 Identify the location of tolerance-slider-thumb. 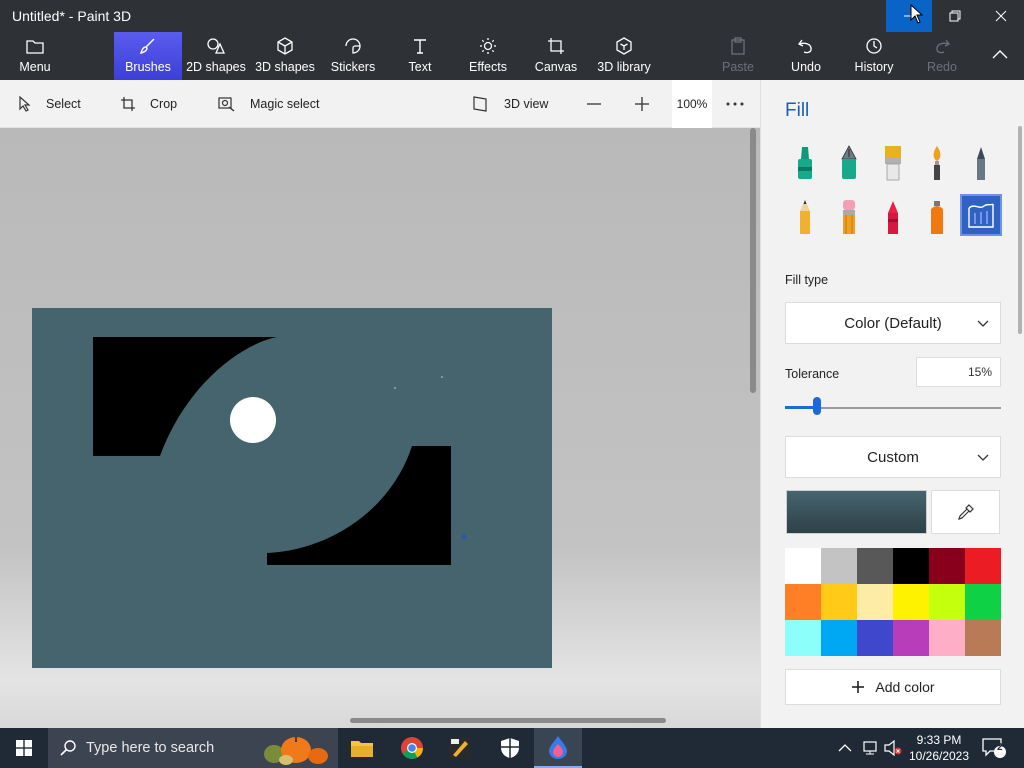
(817, 406).